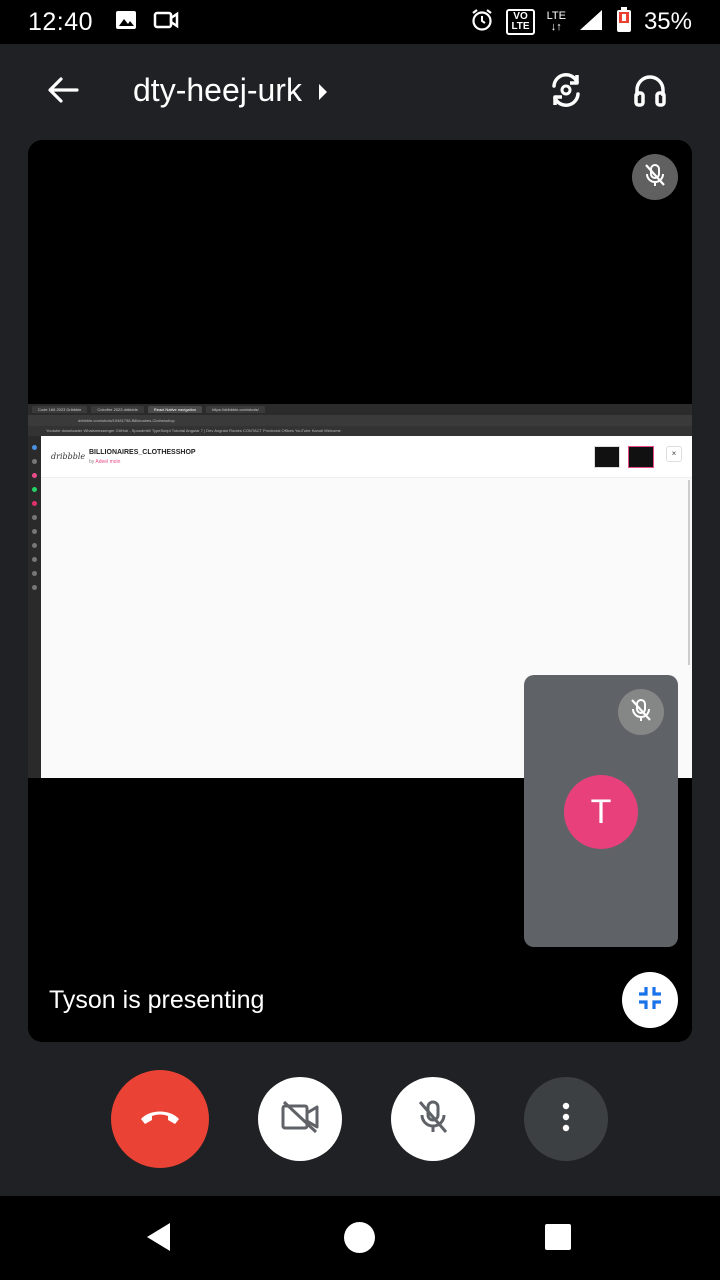 This screenshot has width=720, height=1280. I want to click on shot-scrollbar, so click(689, 572).